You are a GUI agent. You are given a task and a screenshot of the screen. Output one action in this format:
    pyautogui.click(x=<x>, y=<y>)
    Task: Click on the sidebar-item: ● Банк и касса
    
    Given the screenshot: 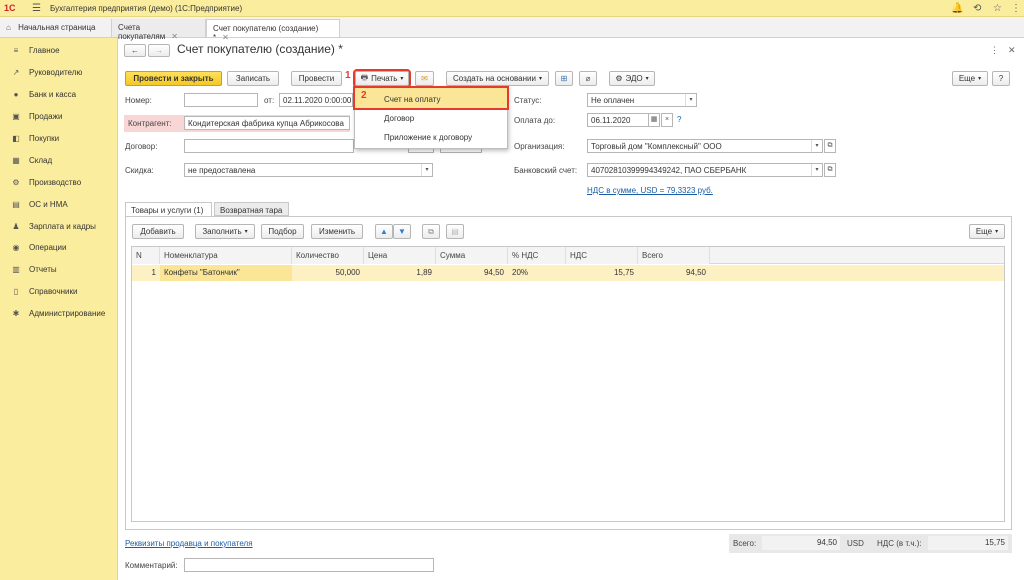 What is the action you would take?
    pyautogui.click(x=43, y=94)
    